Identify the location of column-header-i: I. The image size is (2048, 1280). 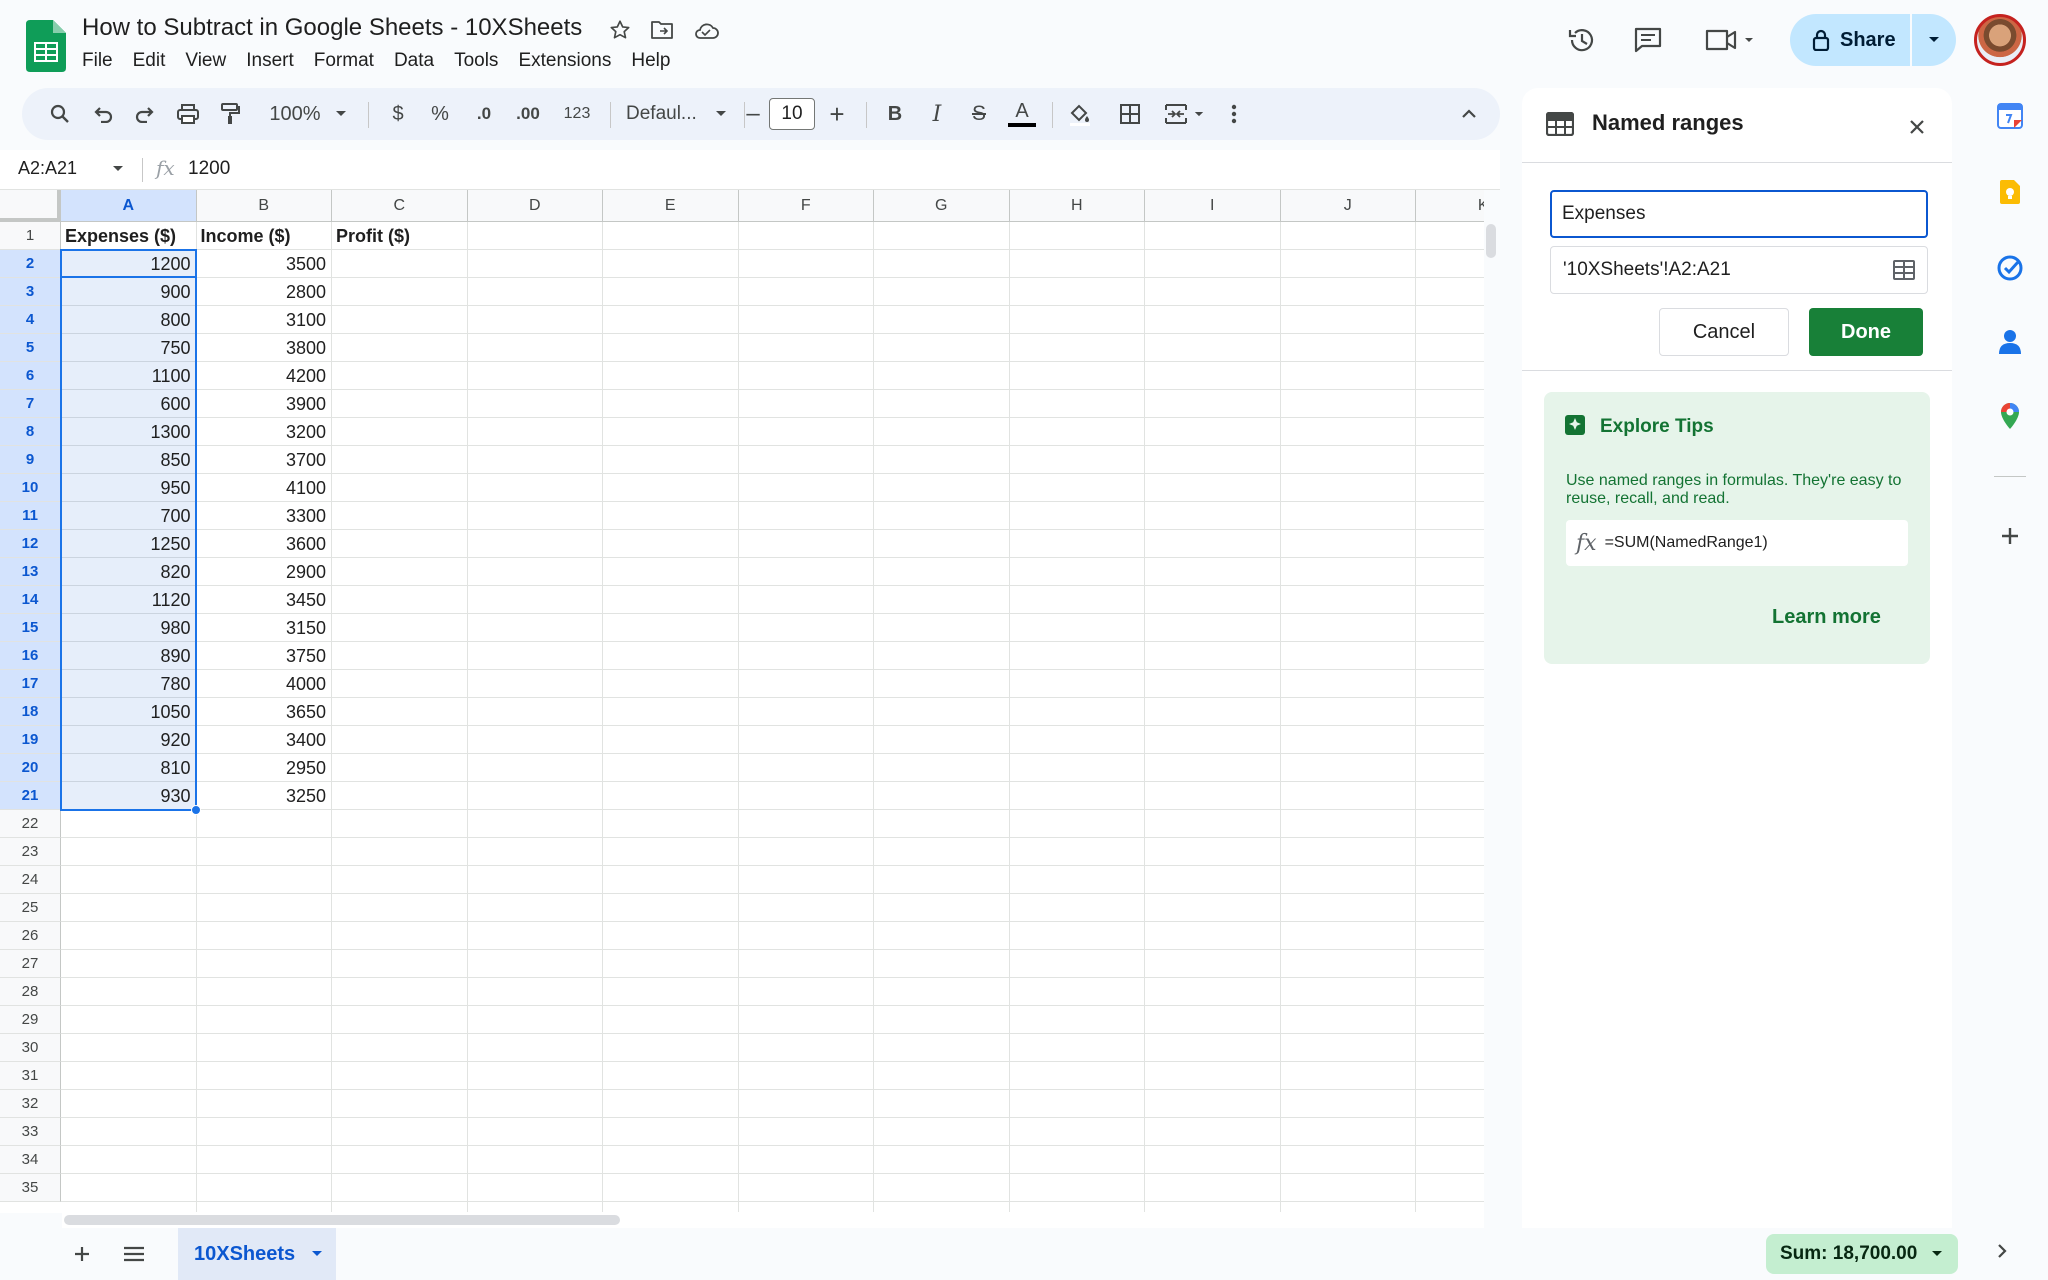
(1213, 206).